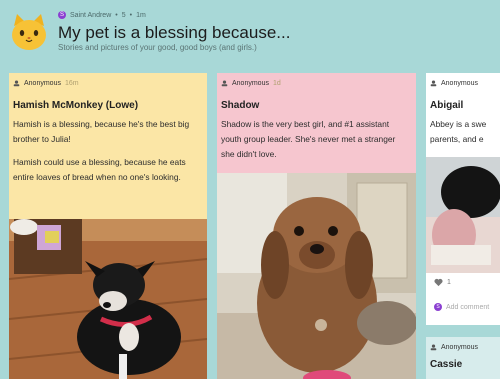 This screenshot has width=500, height=379. What do you see at coordinates (458, 131) in the screenshot?
I see `post-body-paragraph: Abbey is a swe parents, and e` at bounding box center [458, 131].